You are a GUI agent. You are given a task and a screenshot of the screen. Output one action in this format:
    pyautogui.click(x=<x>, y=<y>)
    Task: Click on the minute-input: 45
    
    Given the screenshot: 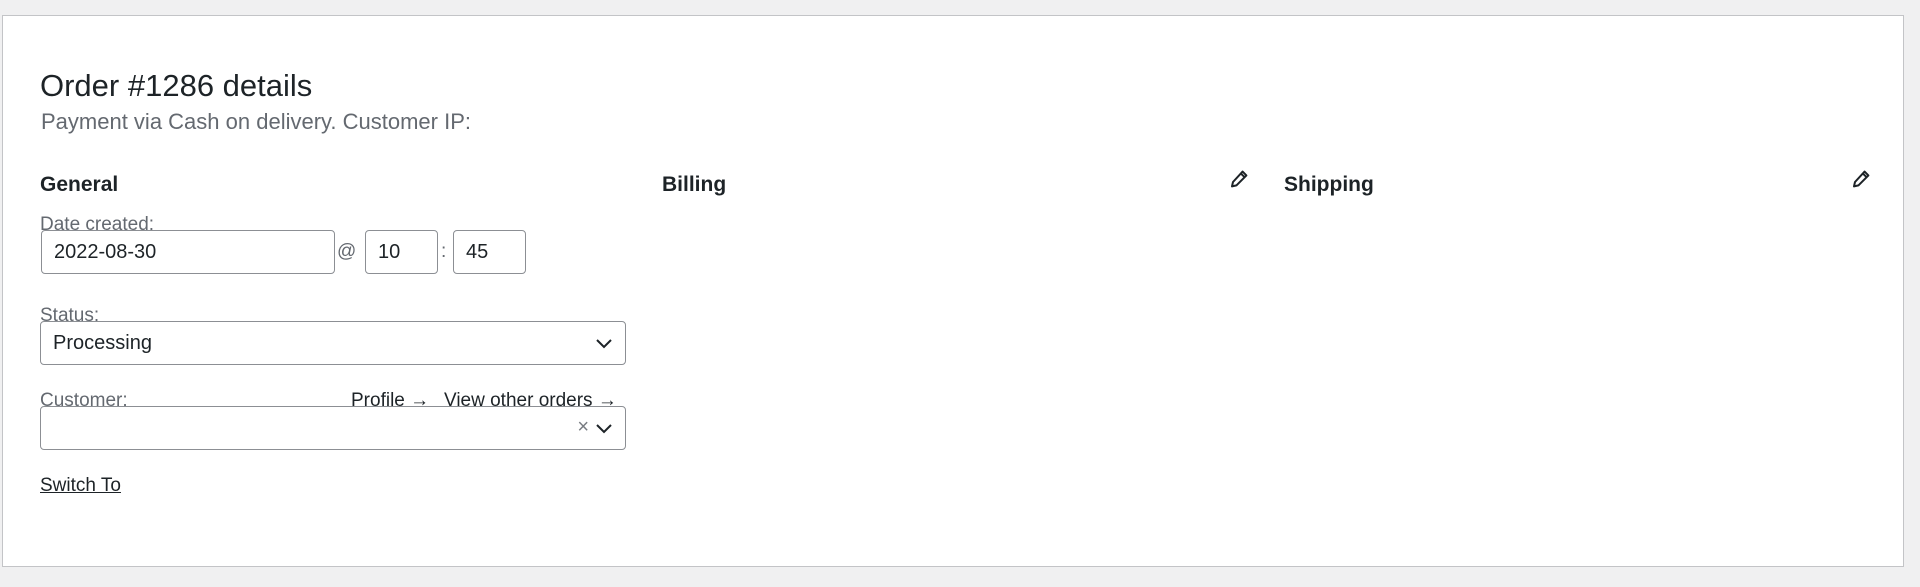 What is the action you would take?
    pyautogui.click(x=489, y=252)
    